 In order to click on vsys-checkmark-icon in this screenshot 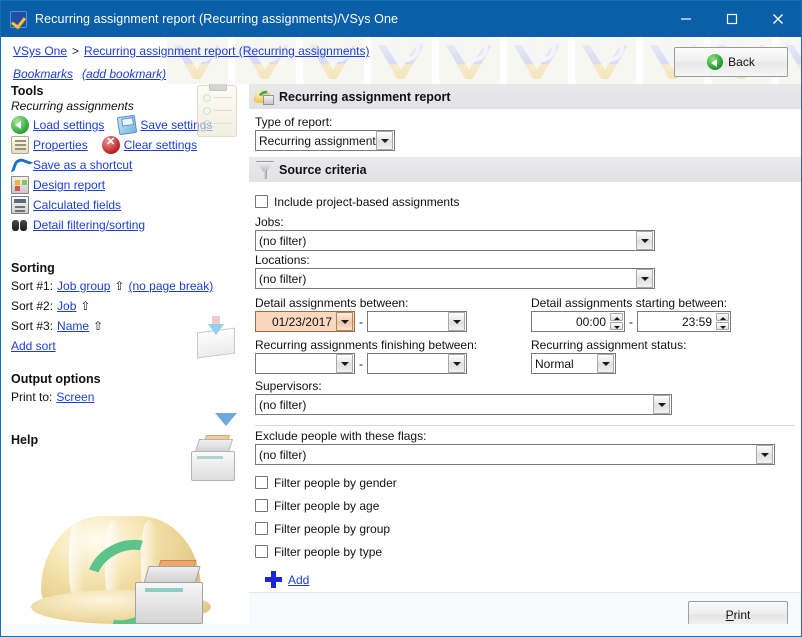, I will do `click(18, 19)`.